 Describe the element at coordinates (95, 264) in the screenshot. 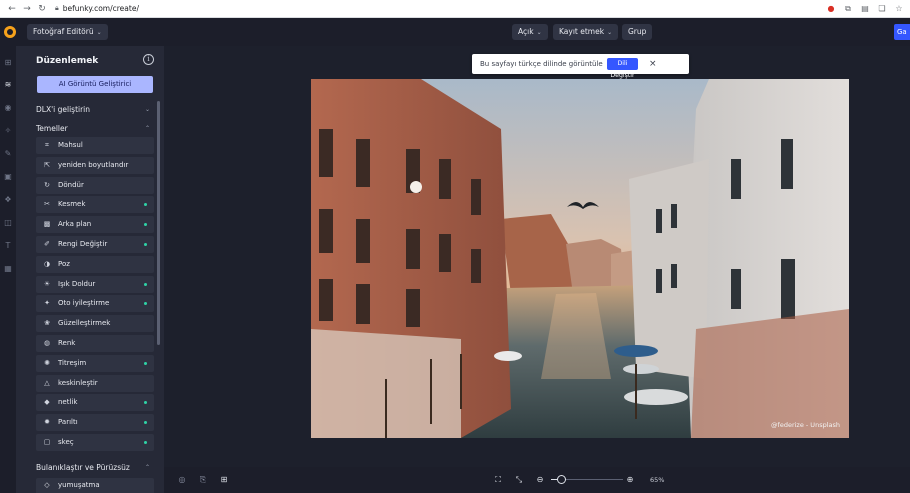

I see `tool-item: ◑ Poz` at that location.